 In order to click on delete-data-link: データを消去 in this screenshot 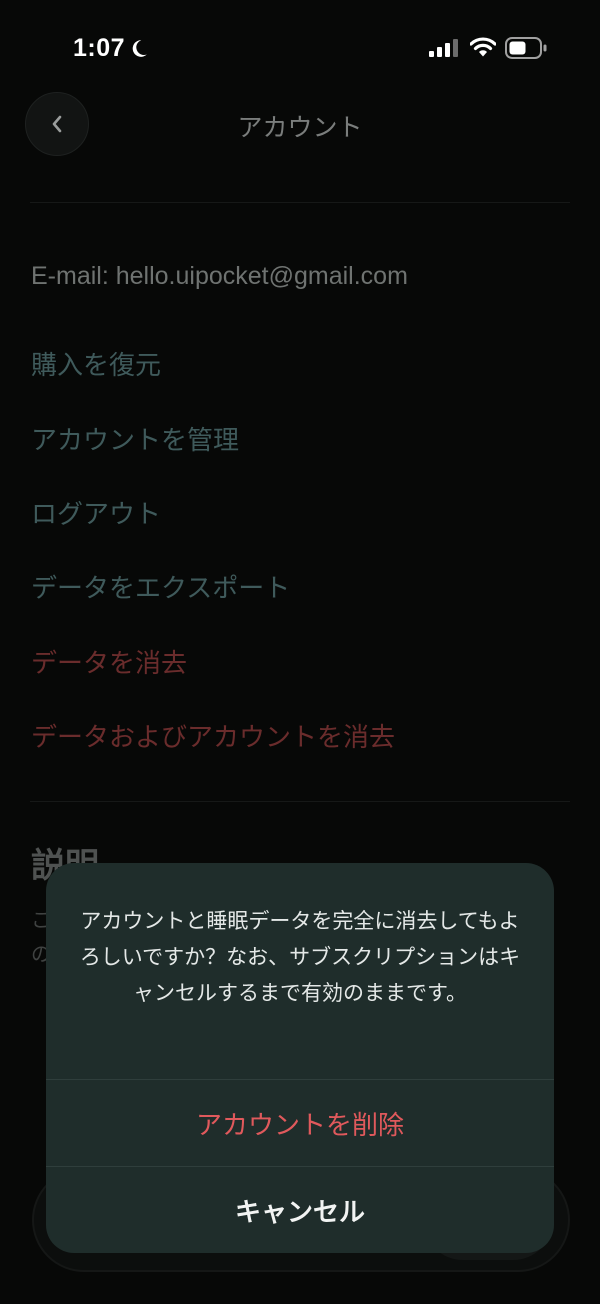, I will do `click(109, 661)`.